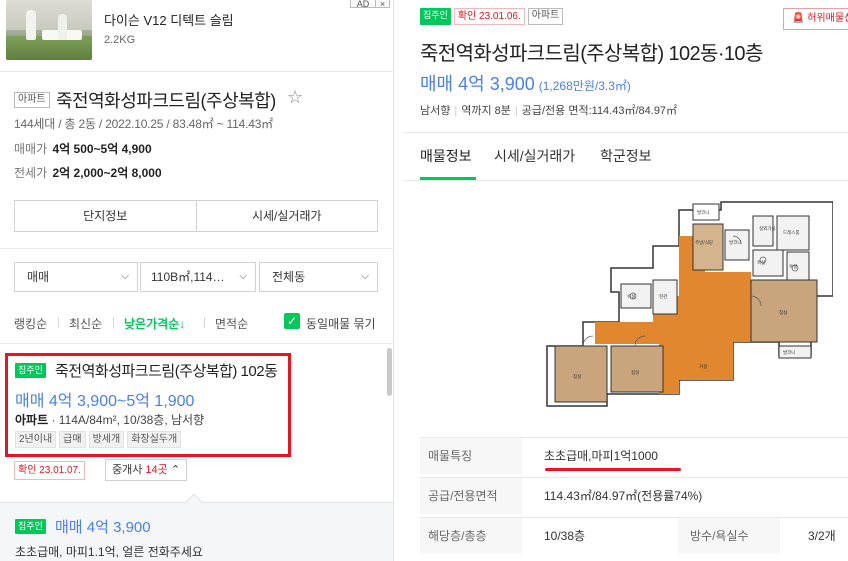 The width and height of the screenshot is (848, 561). I want to click on floor-value: 10/38층, so click(565, 536).